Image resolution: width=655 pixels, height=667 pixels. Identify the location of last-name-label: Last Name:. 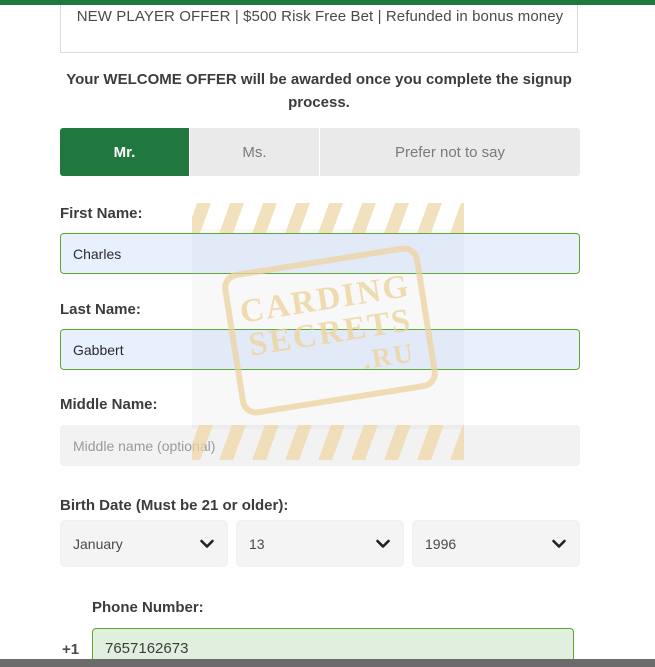
(100, 309).